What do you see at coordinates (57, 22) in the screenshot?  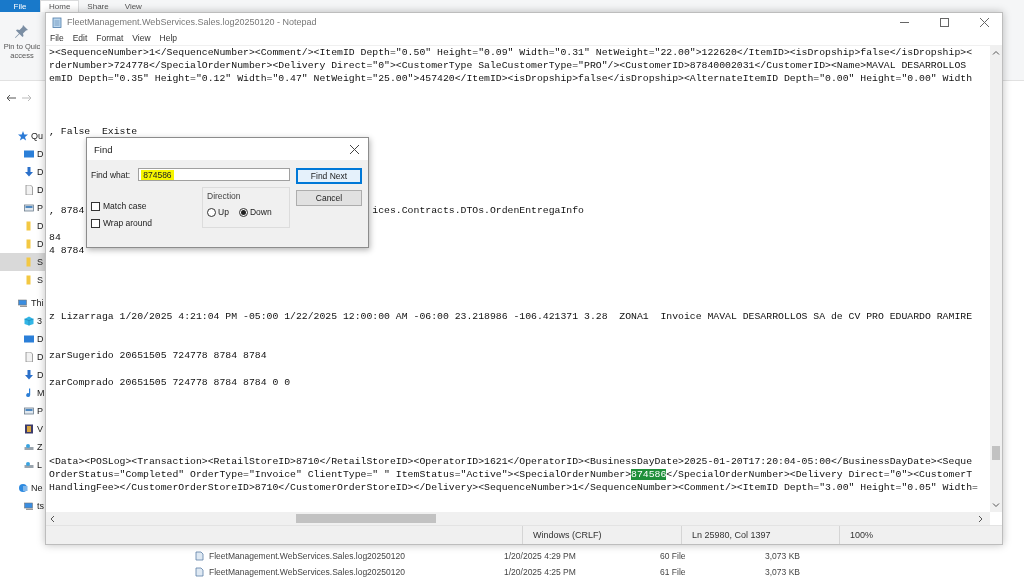 I see `notepad-icon` at bounding box center [57, 22].